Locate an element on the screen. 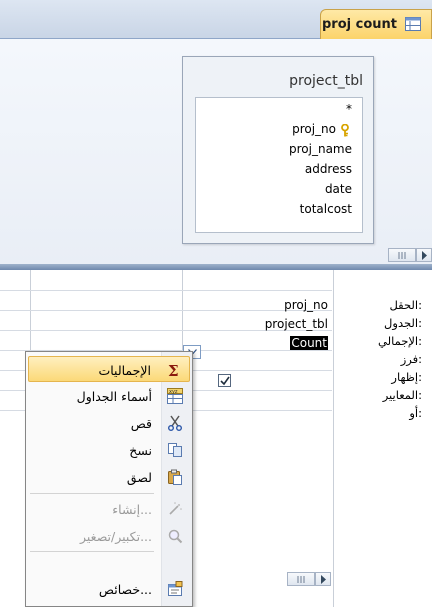  menu-item-cut: قص is located at coordinates (109, 423).